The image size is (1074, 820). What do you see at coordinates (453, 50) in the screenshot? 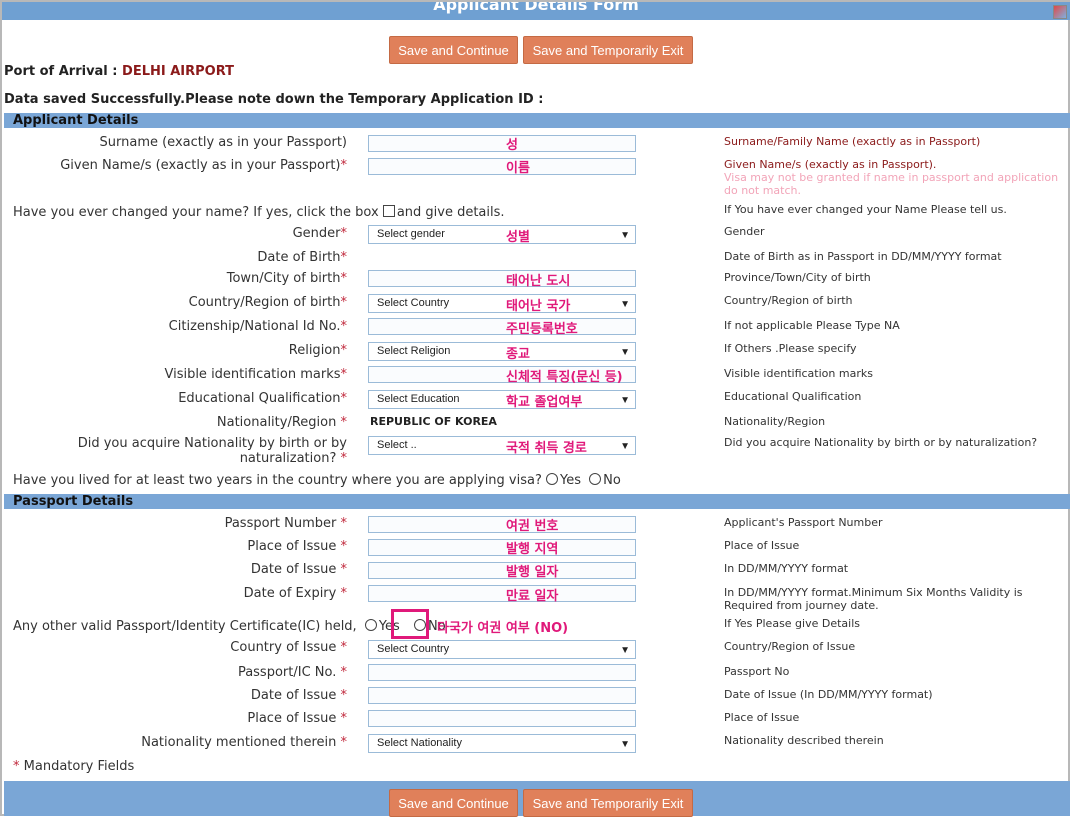
I see `save-continue-button-top: Save and Continue` at bounding box center [453, 50].